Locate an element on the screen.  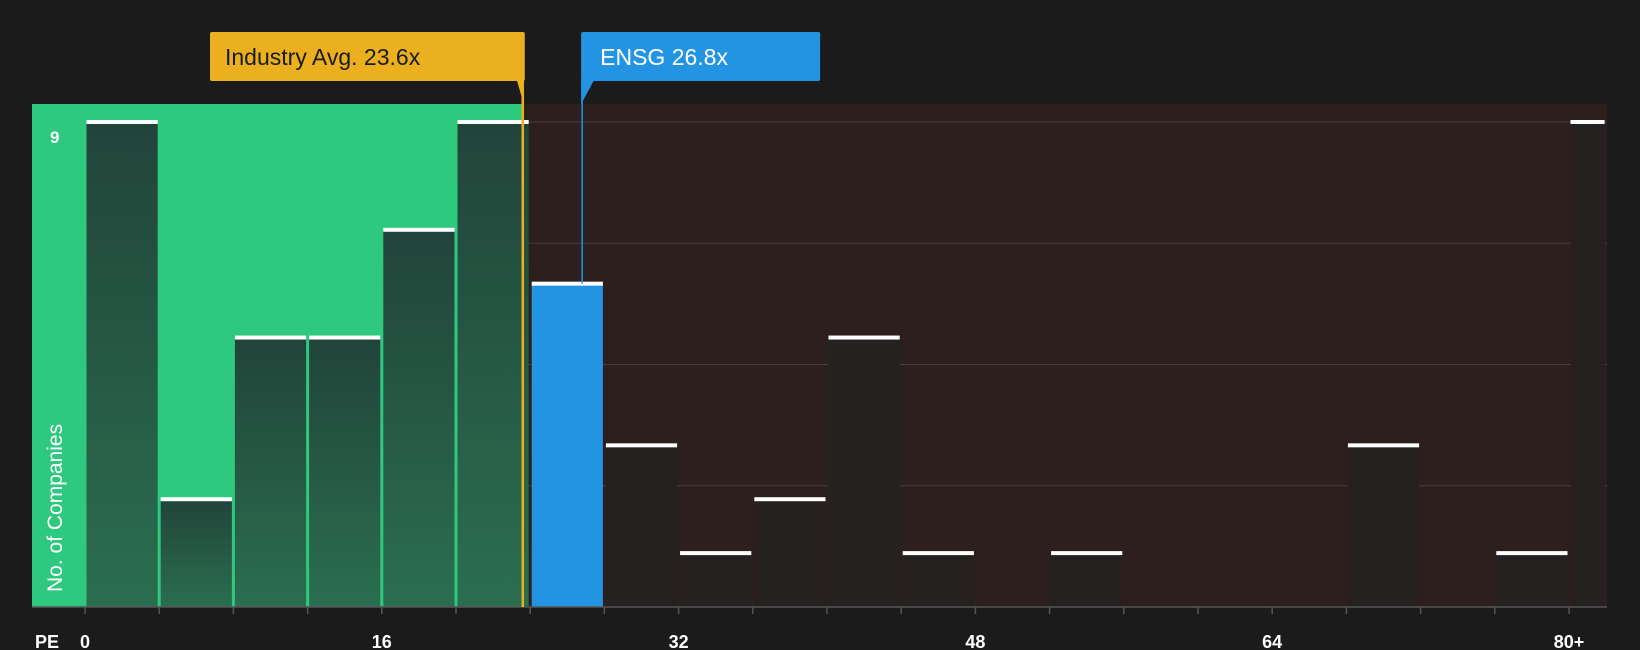
x-tick-label: 16 is located at coordinates (382, 641).